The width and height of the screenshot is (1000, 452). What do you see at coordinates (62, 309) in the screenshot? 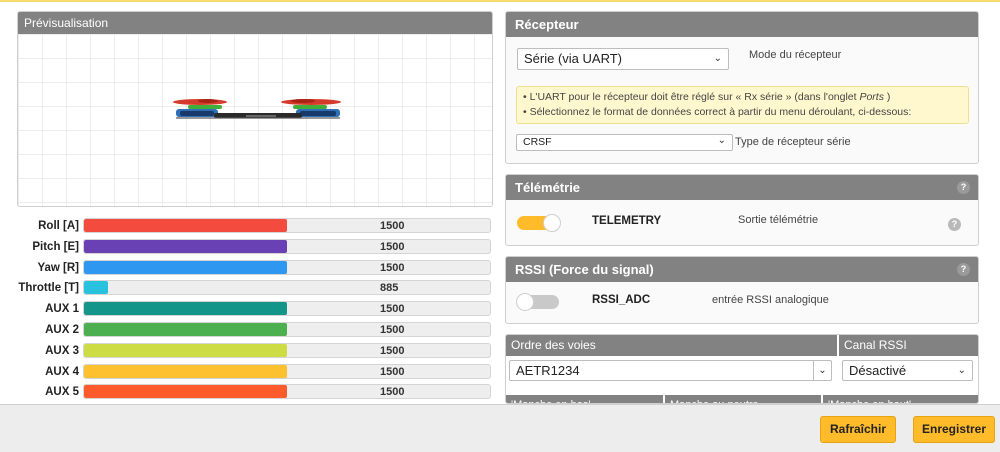
I see `channel-label: AUX 1` at bounding box center [62, 309].